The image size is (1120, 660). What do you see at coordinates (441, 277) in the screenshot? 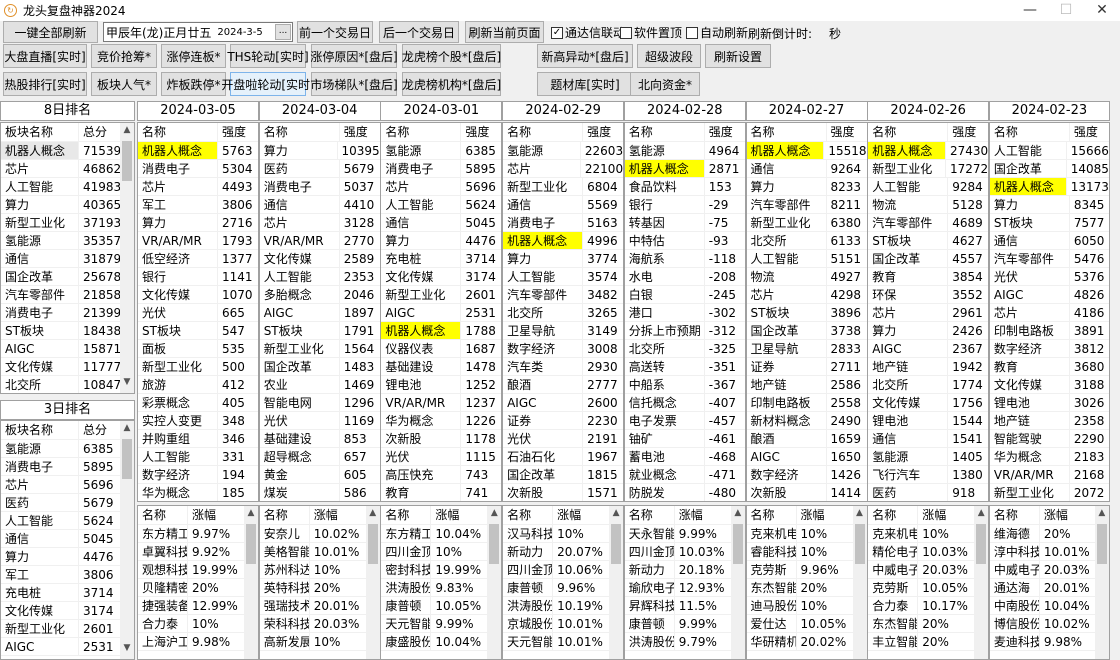
I see `table-row: 文化传媒 3174` at bounding box center [441, 277].